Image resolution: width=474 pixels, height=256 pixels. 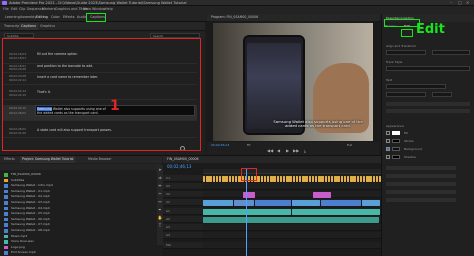 What do you see at coordinates (396, 133) in the screenshot?
I see `fill-color-swatch` at bounding box center [396, 133].